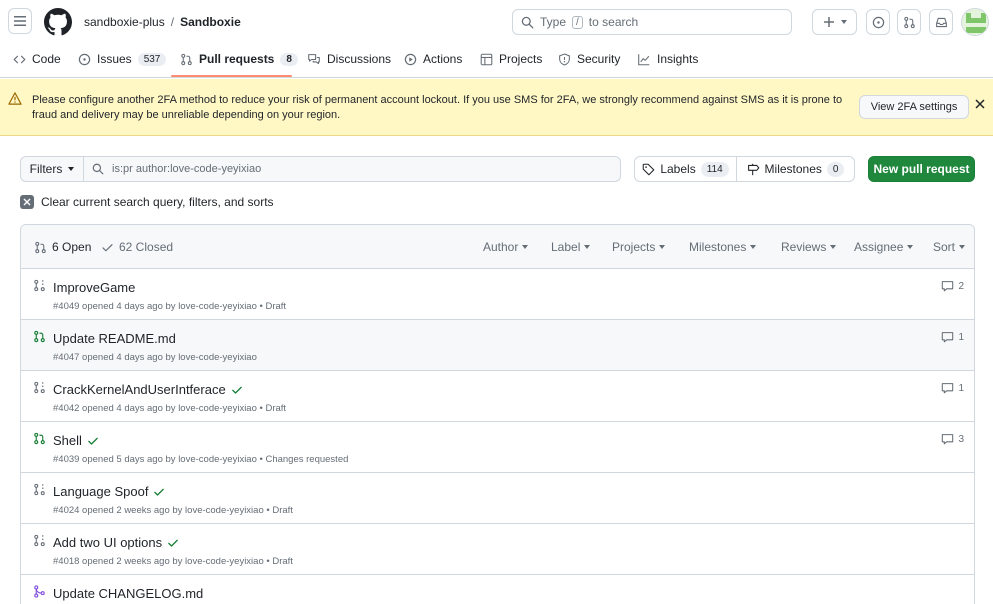 This screenshot has width=993, height=604. What do you see at coordinates (952, 439) in the screenshot?
I see `comments-link: 3` at bounding box center [952, 439].